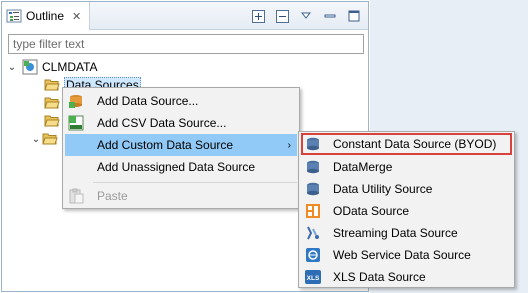 The width and height of the screenshot is (528, 293). I want to click on menu-item-paste: Paste, so click(181, 196).